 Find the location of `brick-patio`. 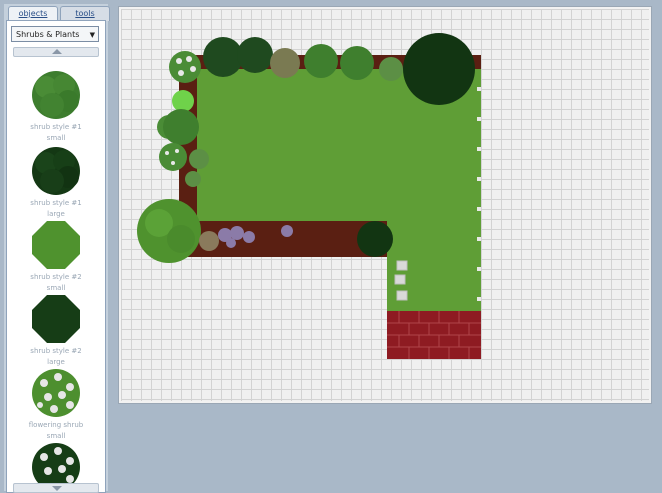

brick-patio is located at coordinates (434, 335).